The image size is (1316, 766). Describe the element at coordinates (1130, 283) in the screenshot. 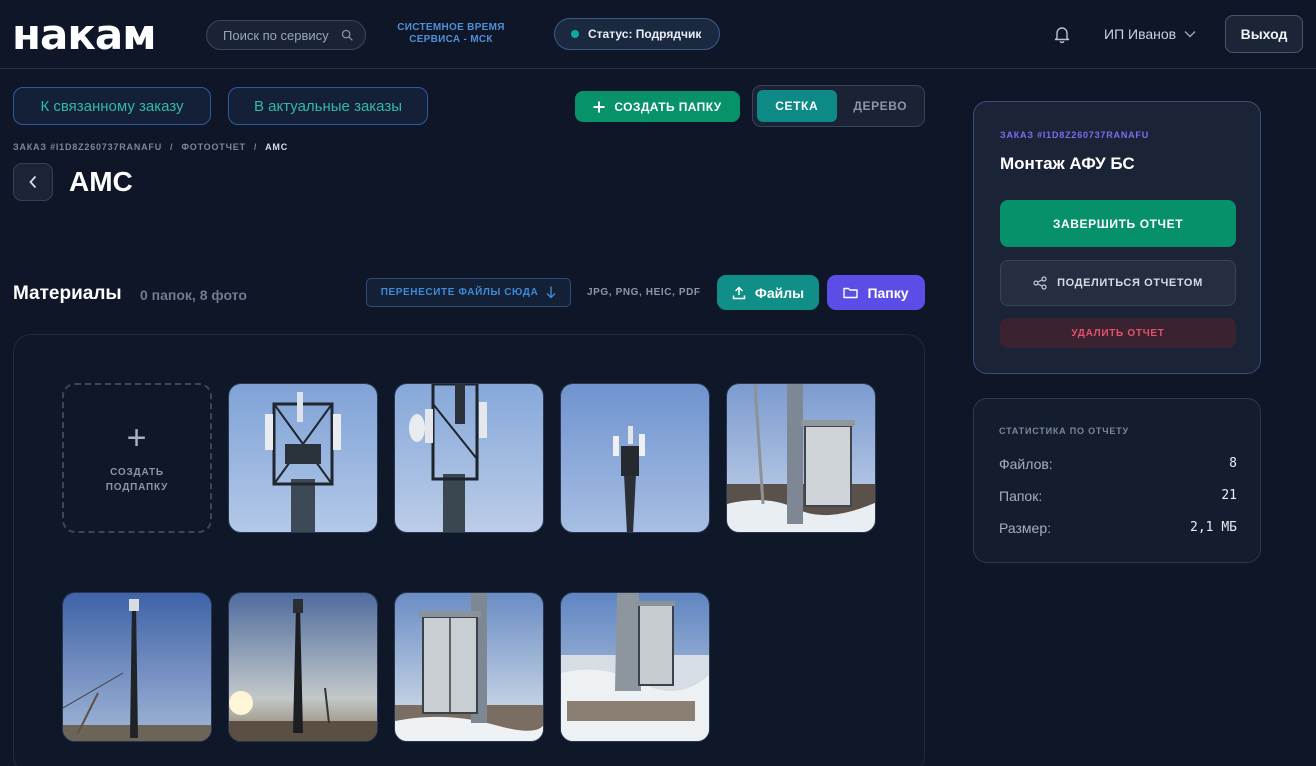

I see `share-report-label: ПОДЕЛИТЬСЯ ОТЧЕТОМ` at that location.